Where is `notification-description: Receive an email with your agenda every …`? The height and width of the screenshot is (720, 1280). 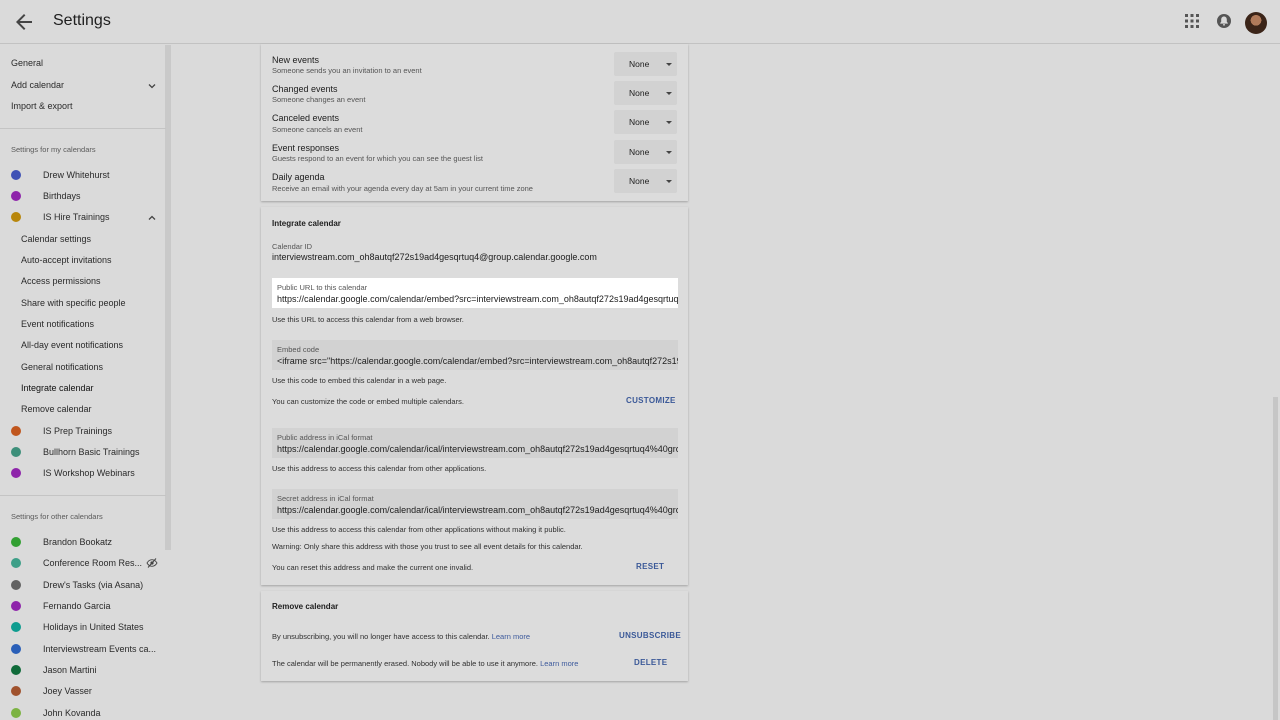 notification-description: Receive an email with your agenda every … is located at coordinates (402, 188).